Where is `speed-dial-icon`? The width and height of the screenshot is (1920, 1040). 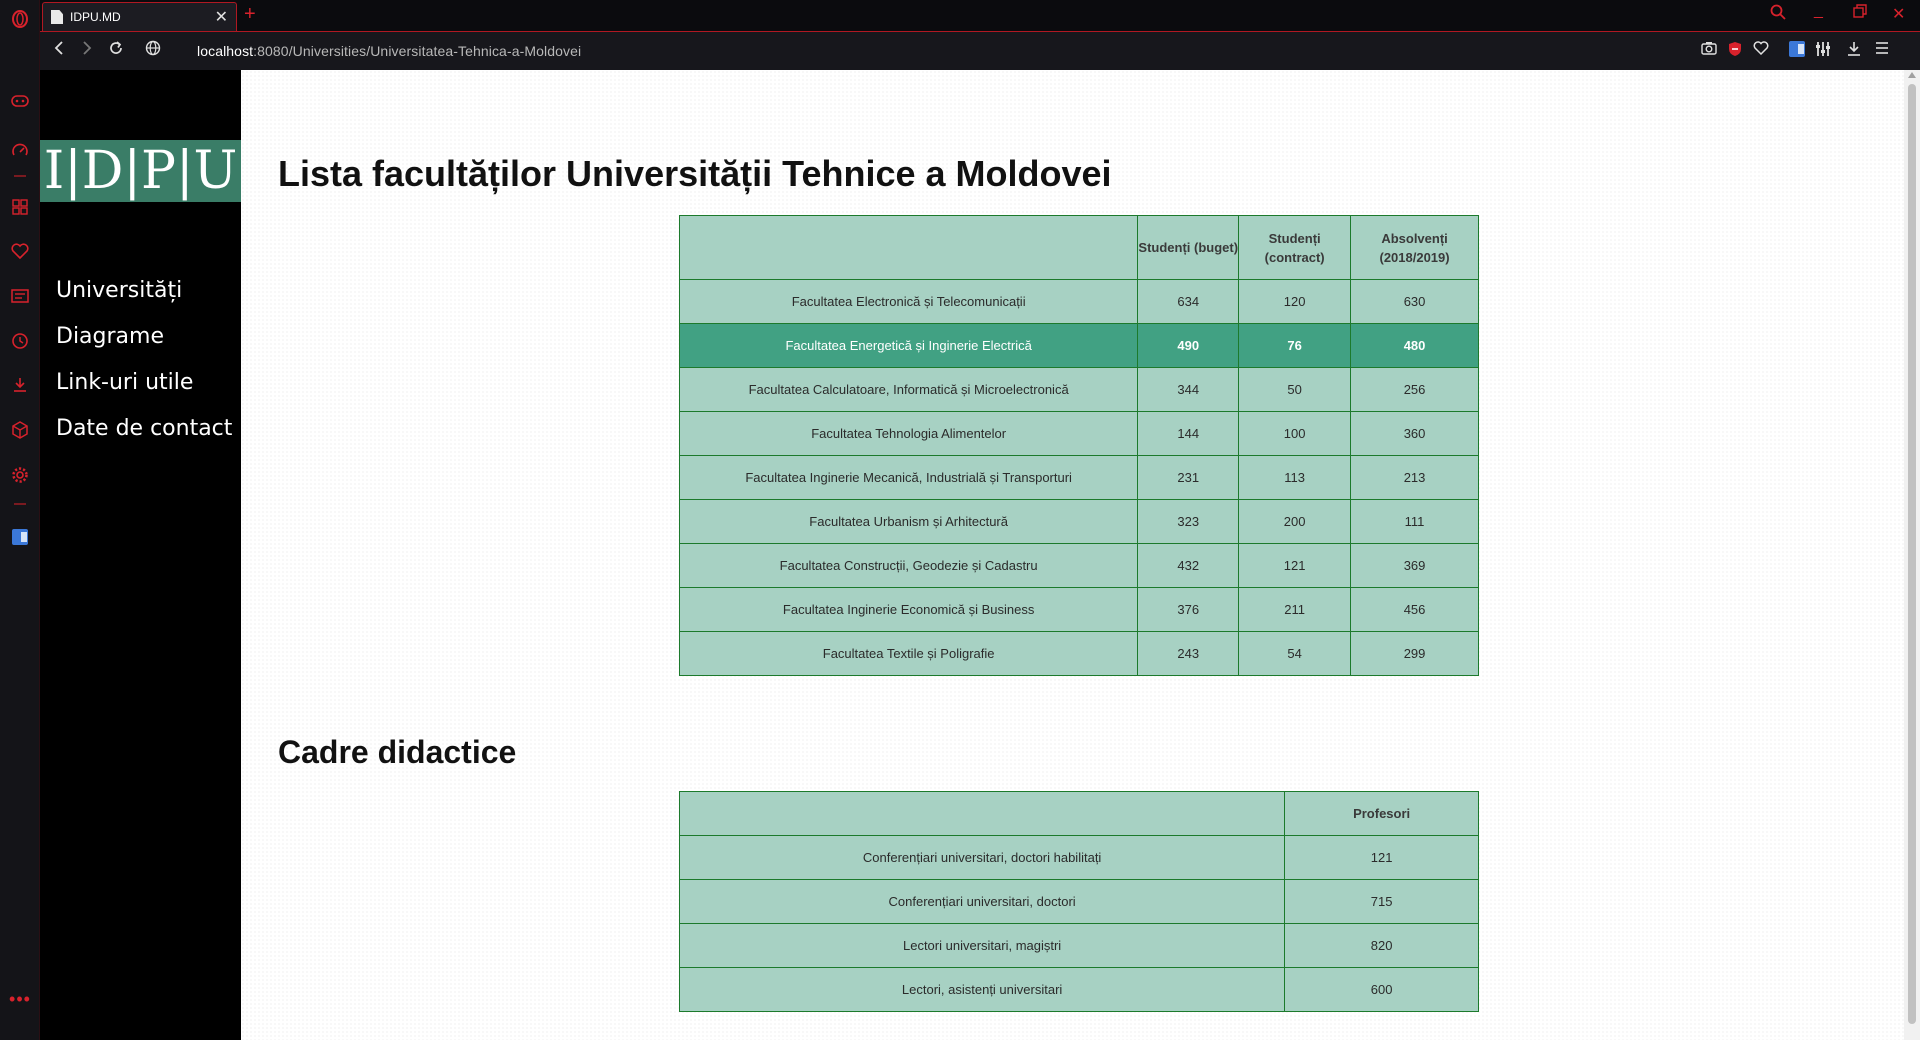 speed-dial-icon is located at coordinates (20, 151).